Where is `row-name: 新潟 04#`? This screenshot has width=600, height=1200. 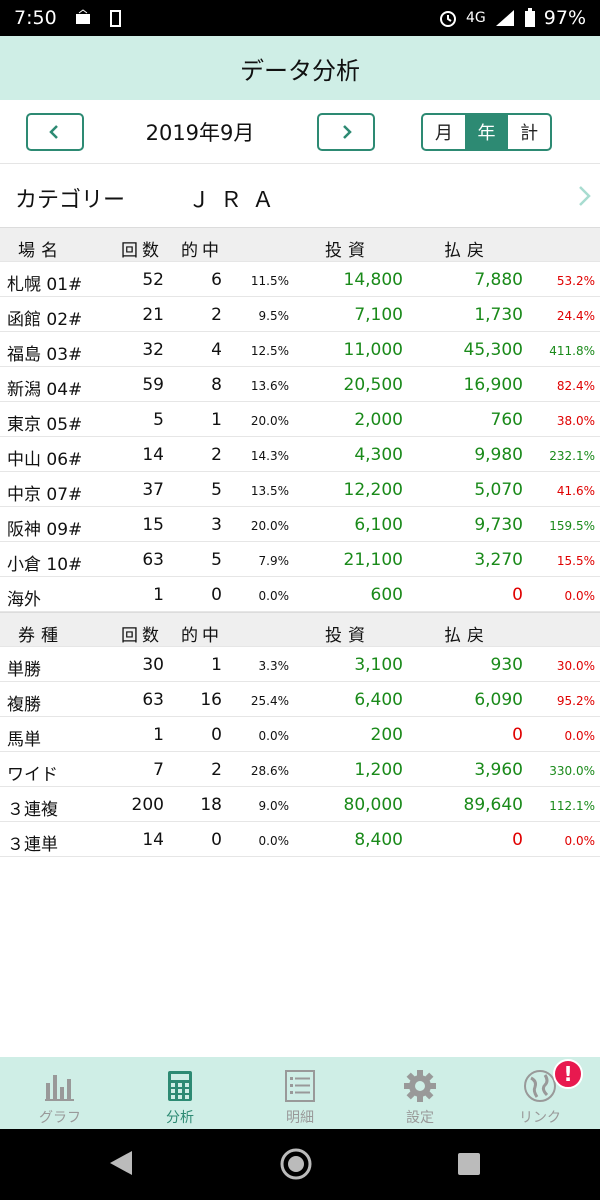
row-name: 新潟 04# is located at coordinates (45, 390).